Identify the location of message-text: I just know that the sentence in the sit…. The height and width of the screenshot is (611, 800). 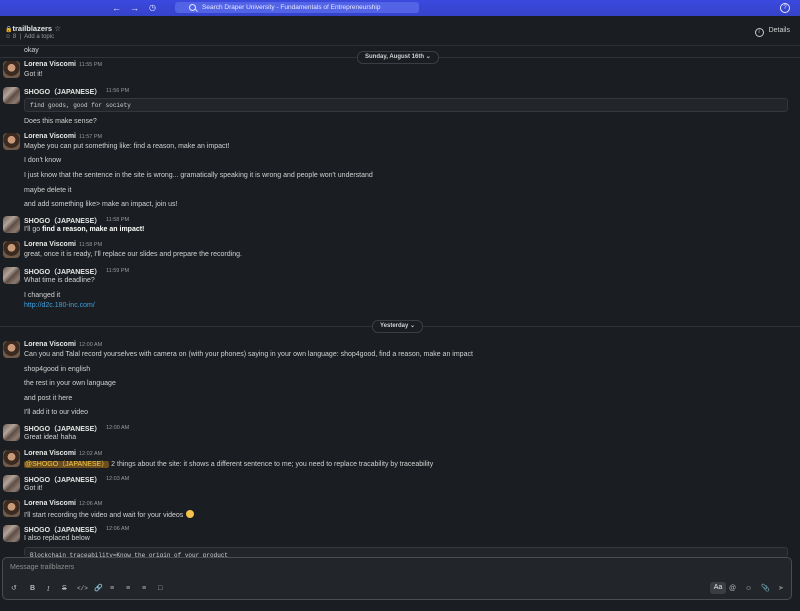
(198, 175).